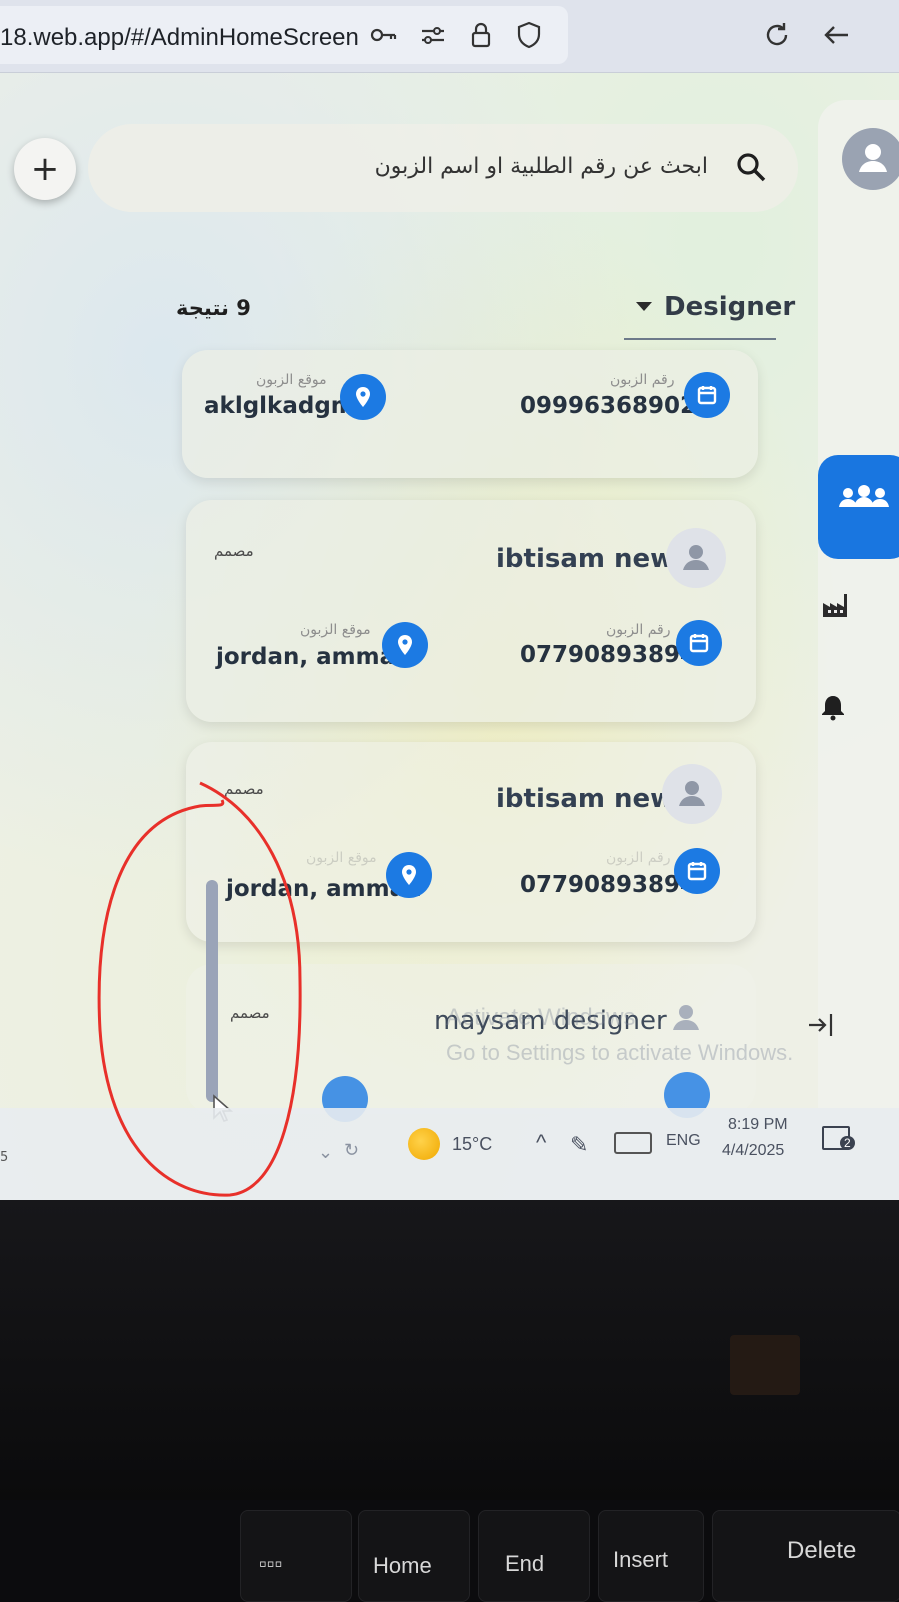 This screenshot has height=1602, width=899. Describe the element at coordinates (525, 1563) in the screenshot. I see `key-label: End` at that location.